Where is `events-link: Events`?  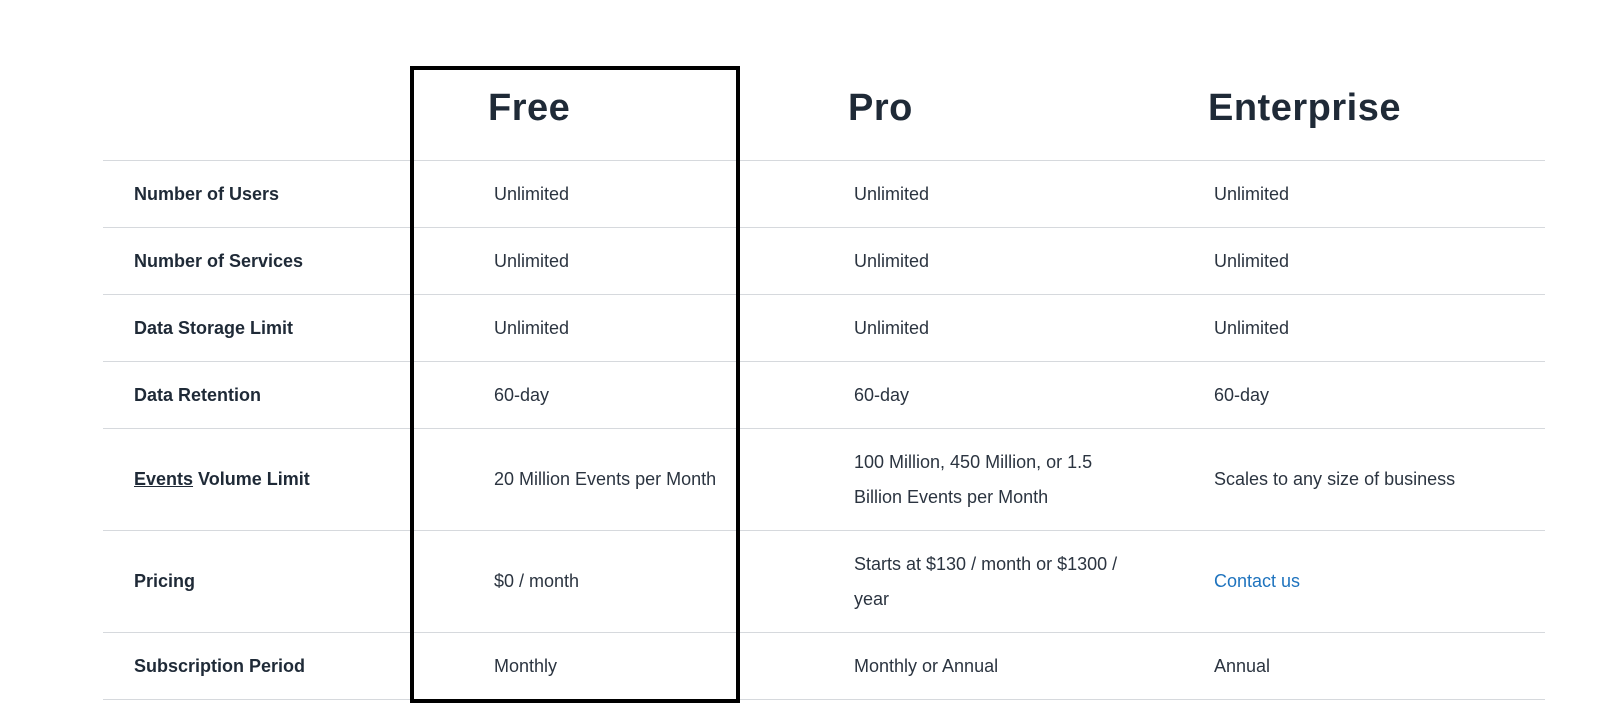 events-link: Events is located at coordinates (163, 479).